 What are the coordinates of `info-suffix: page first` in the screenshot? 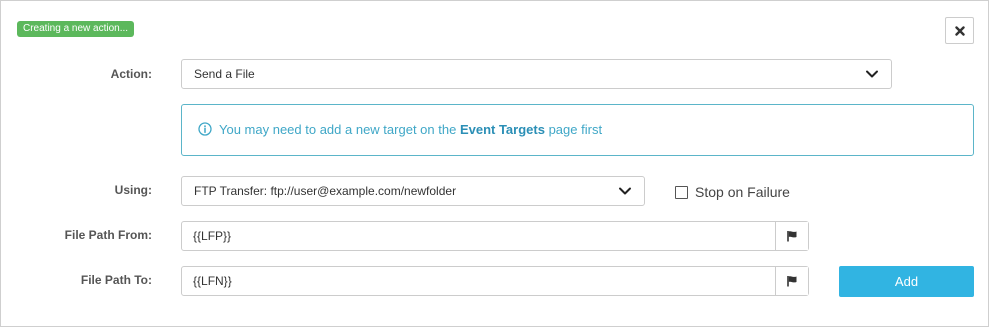 It's located at (575, 129).